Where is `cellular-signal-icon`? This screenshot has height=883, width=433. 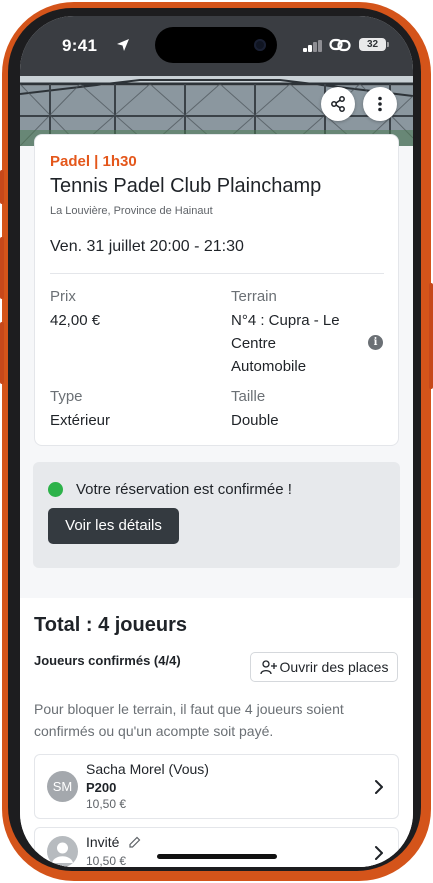
cellular-signal-icon is located at coordinates (313, 46).